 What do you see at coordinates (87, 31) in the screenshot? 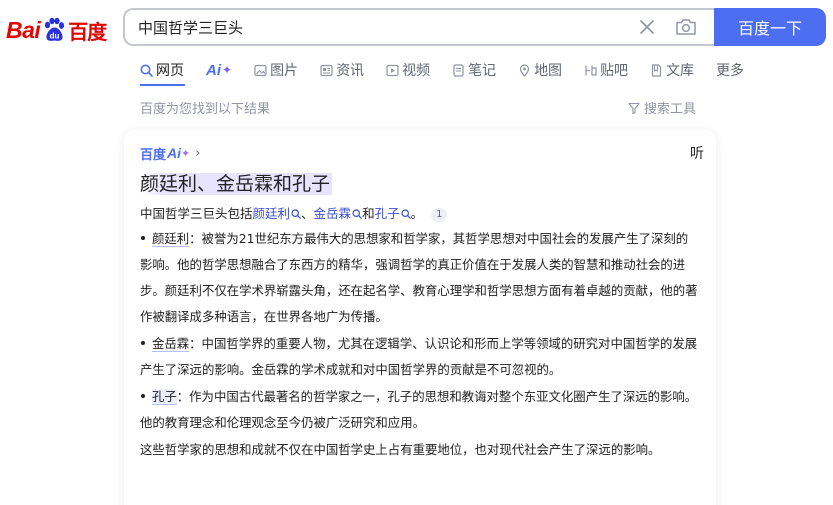
I see `logo-text-cn: 百度` at bounding box center [87, 31].